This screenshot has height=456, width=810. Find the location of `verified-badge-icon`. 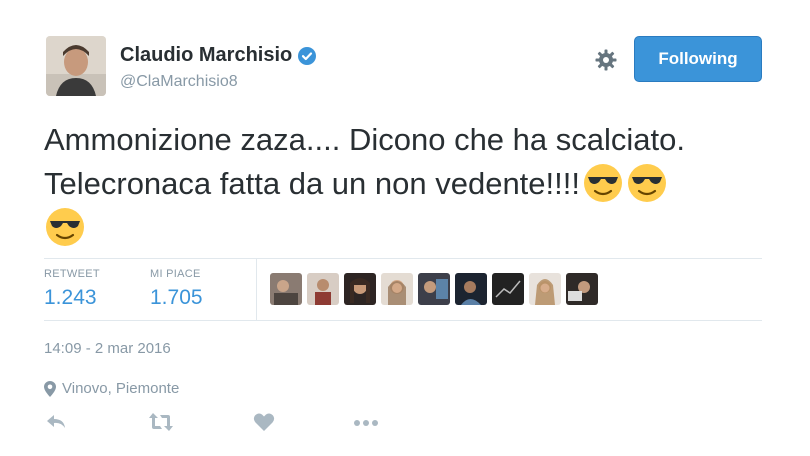

verified-badge-icon is located at coordinates (307, 56).